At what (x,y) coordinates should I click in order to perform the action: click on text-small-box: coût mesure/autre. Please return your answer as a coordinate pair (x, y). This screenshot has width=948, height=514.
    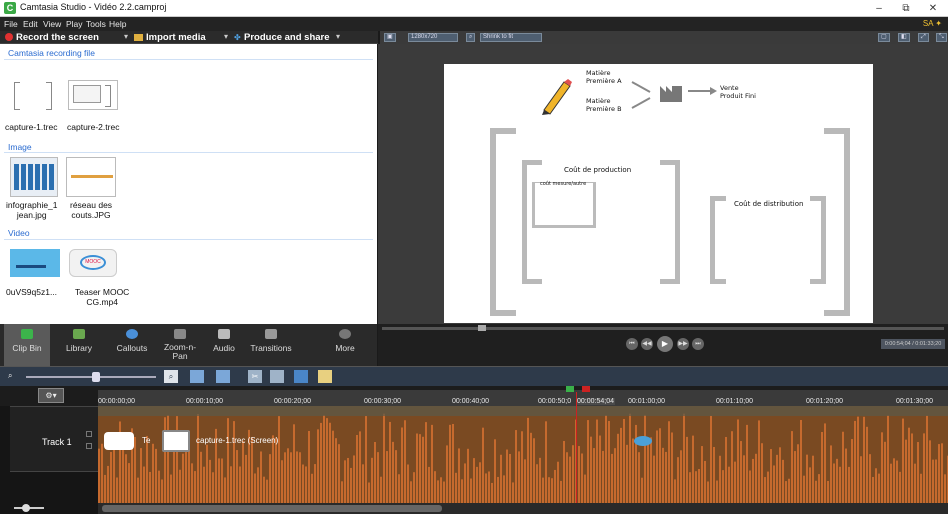
    Looking at the image, I should click on (563, 184).